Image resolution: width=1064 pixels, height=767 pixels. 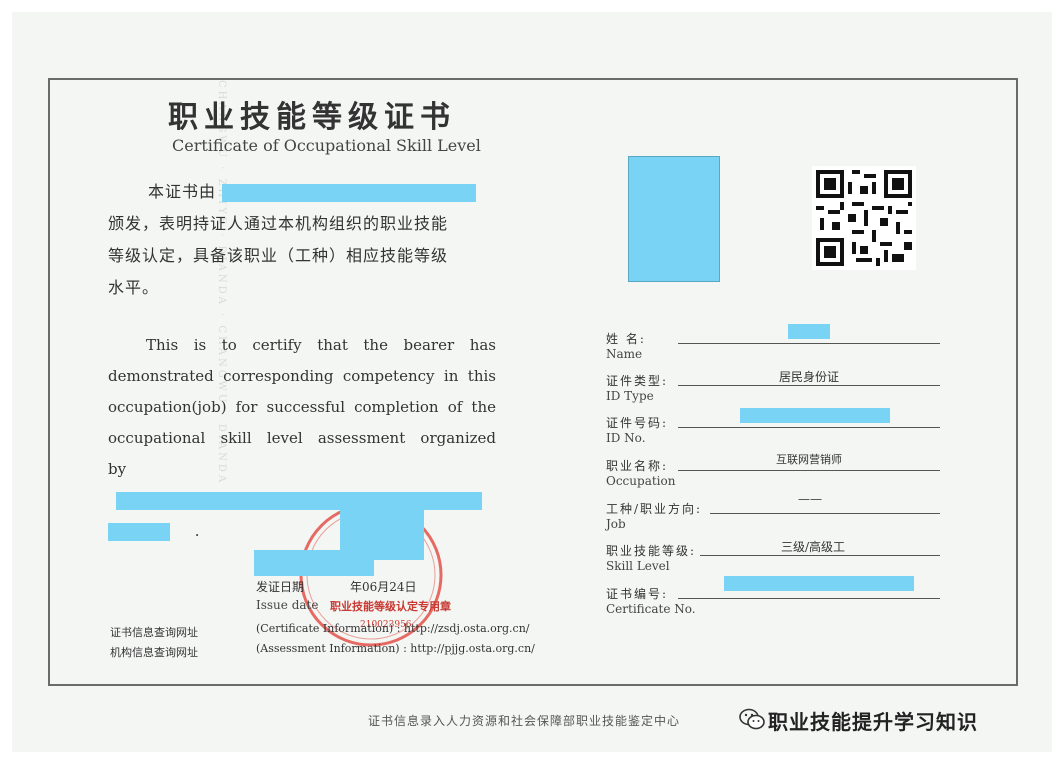 I want to click on skill-level-line, so click(x=820, y=555).